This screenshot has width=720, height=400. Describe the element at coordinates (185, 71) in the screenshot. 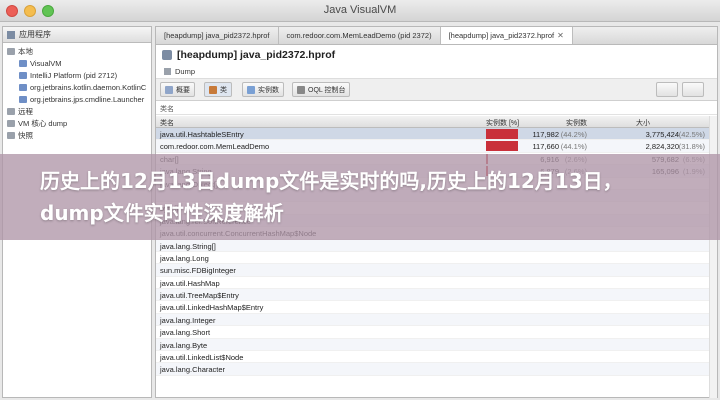

I see `dump-subtab-label: Dump` at that location.